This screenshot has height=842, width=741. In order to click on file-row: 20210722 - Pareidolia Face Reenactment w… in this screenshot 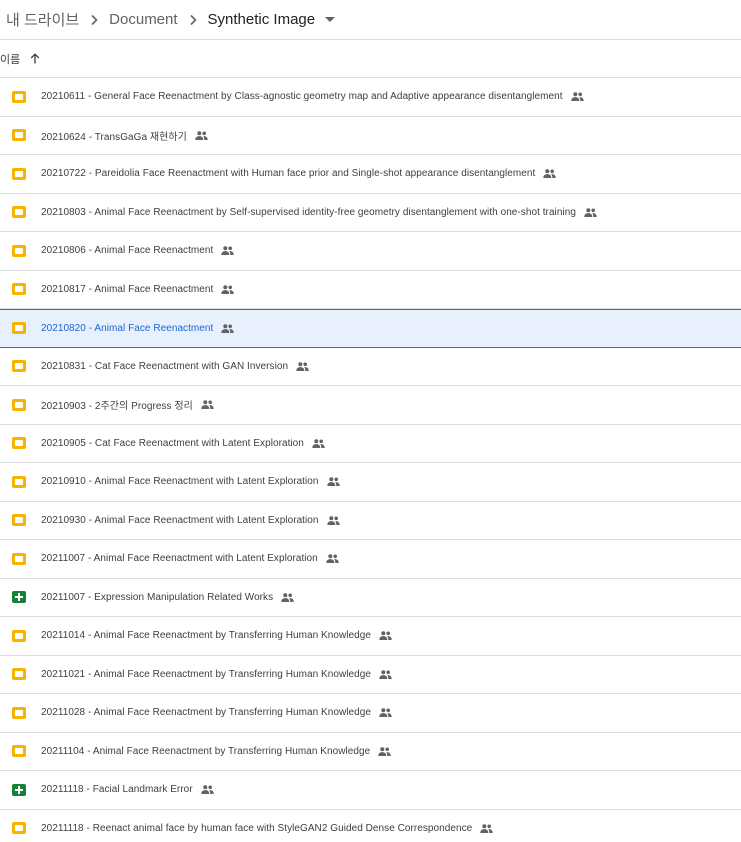, I will do `click(370, 174)`.